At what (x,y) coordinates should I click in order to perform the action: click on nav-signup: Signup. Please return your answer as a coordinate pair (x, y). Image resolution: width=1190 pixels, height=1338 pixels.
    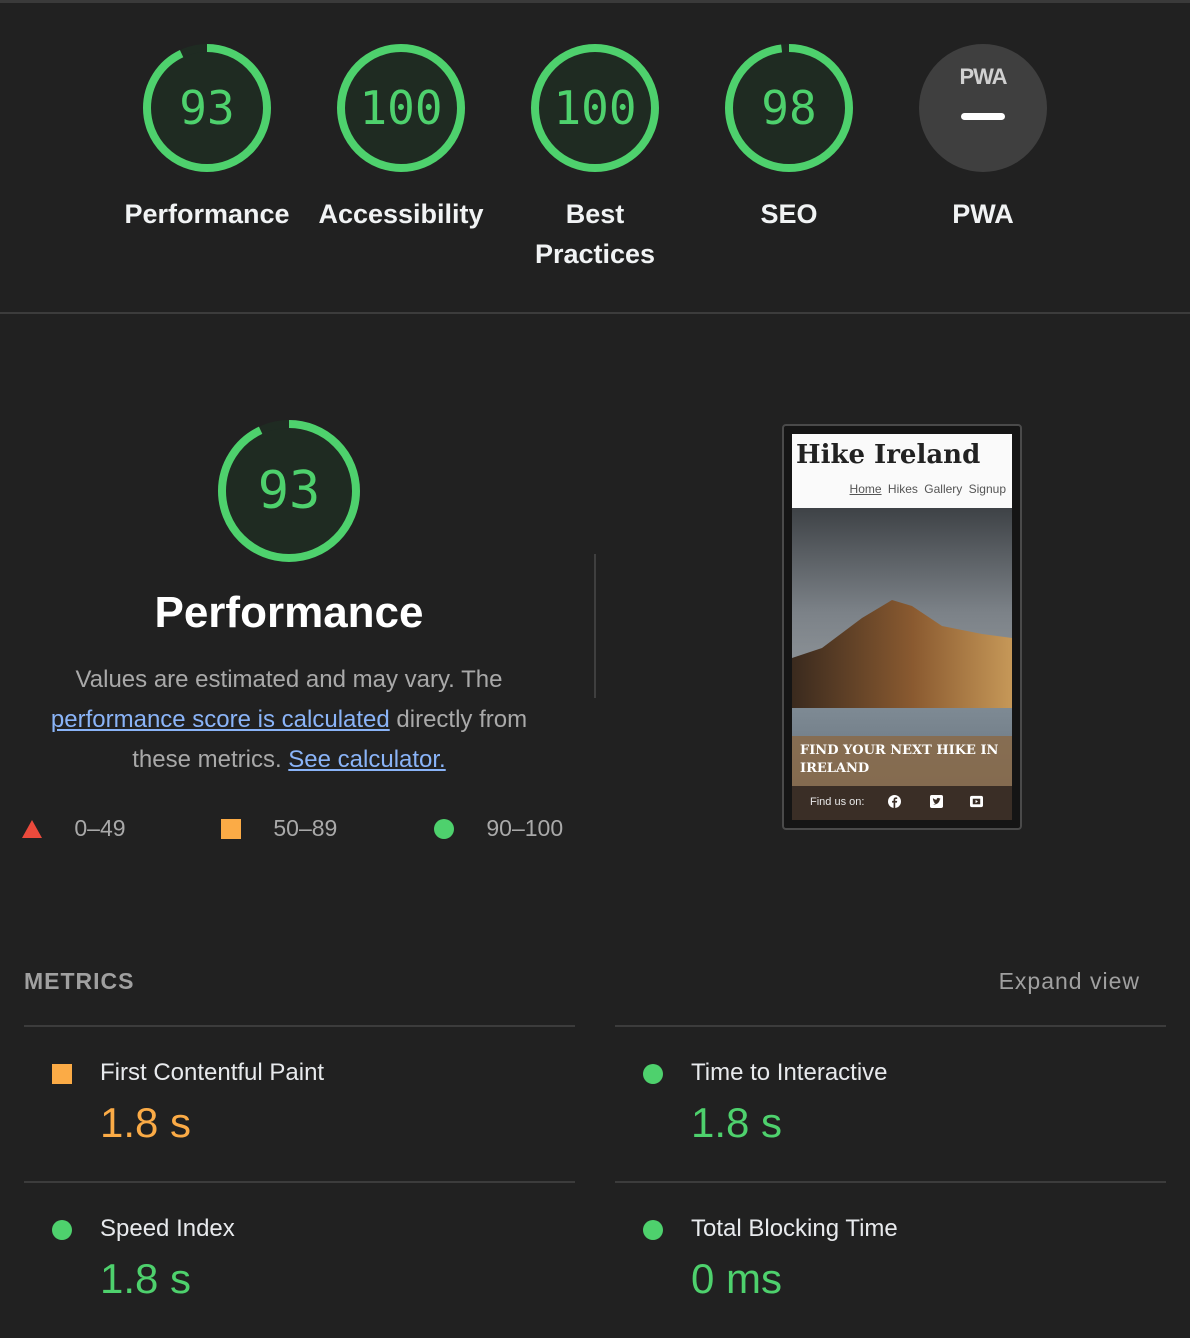
    Looking at the image, I should click on (987, 489).